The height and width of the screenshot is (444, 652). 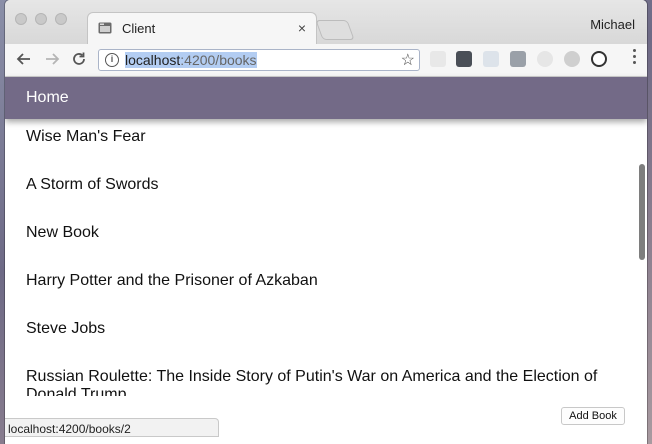 What do you see at coordinates (635, 58) in the screenshot?
I see `menu-dots-icon` at bounding box center [635, 58].